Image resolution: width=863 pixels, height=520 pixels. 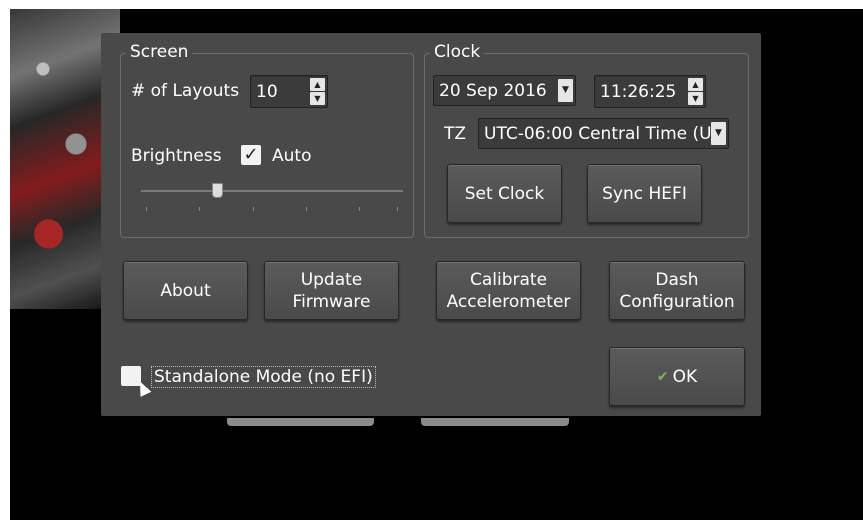 What do you see at coordinates (267, 92) in the screenshot?
I see `layouts-value: 10` at bounding box center [267, 92].